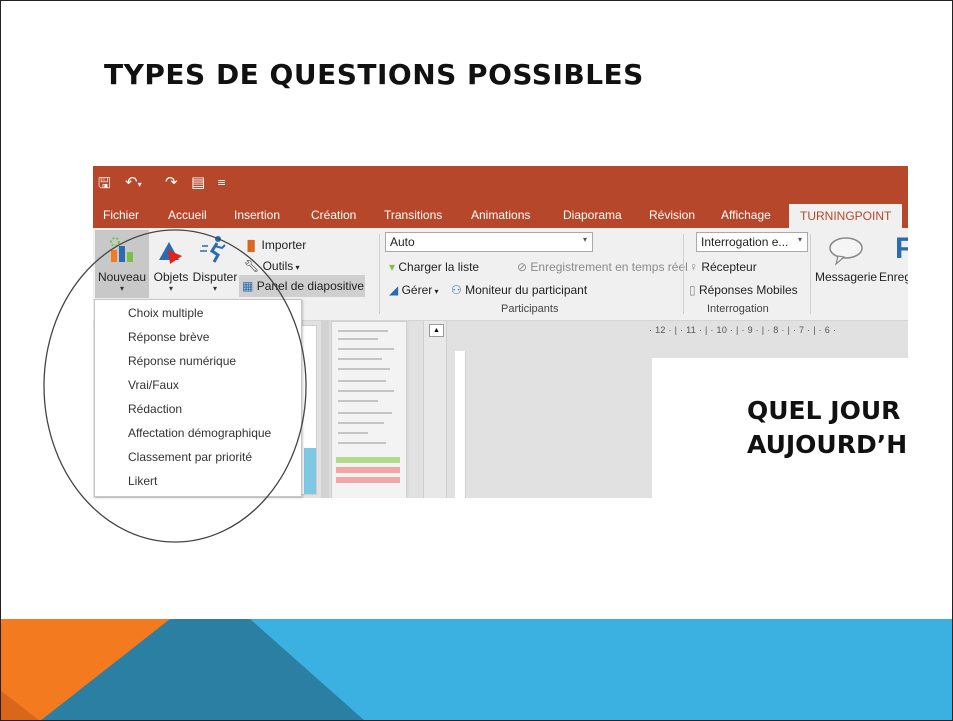 The height and width of the screenshot is (721, 953). Describe the element at coordinates (155, 409) in the screenshot. I see `menu-item-redaction: Rédaction` at that location.